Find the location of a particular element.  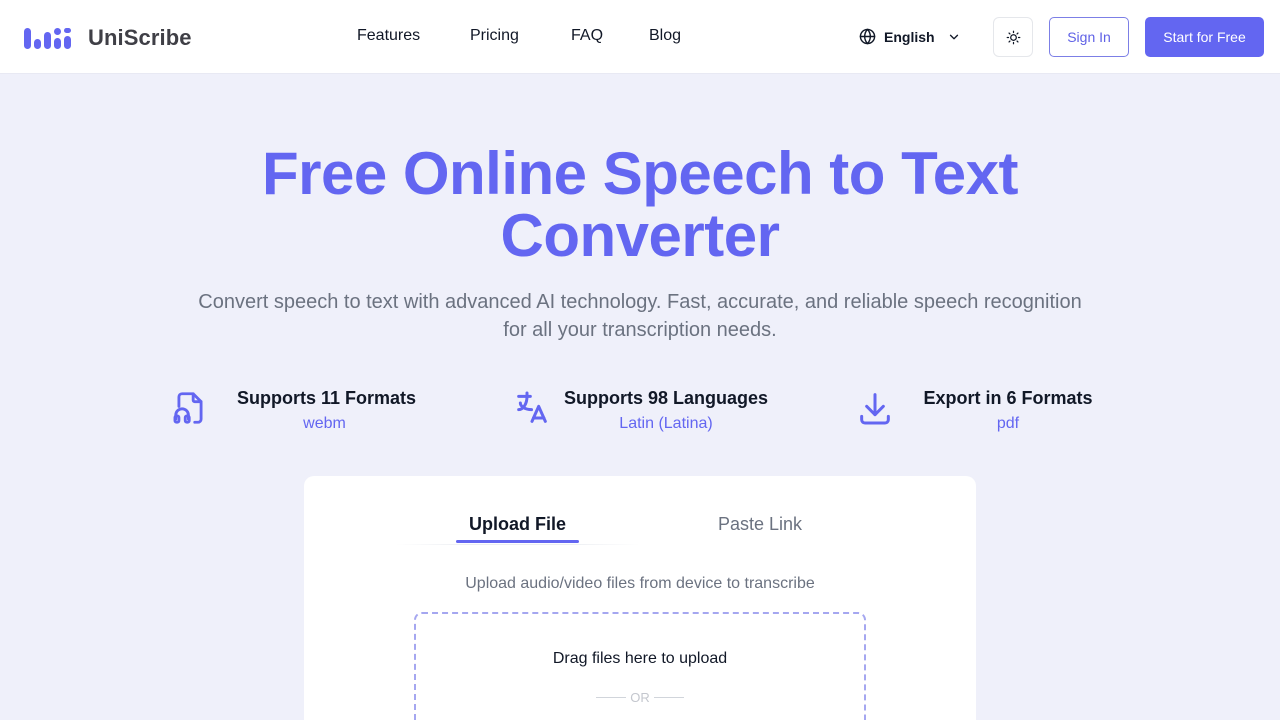

feature-languages-value: Latin (Latina) is located at coordinates (666, 423).